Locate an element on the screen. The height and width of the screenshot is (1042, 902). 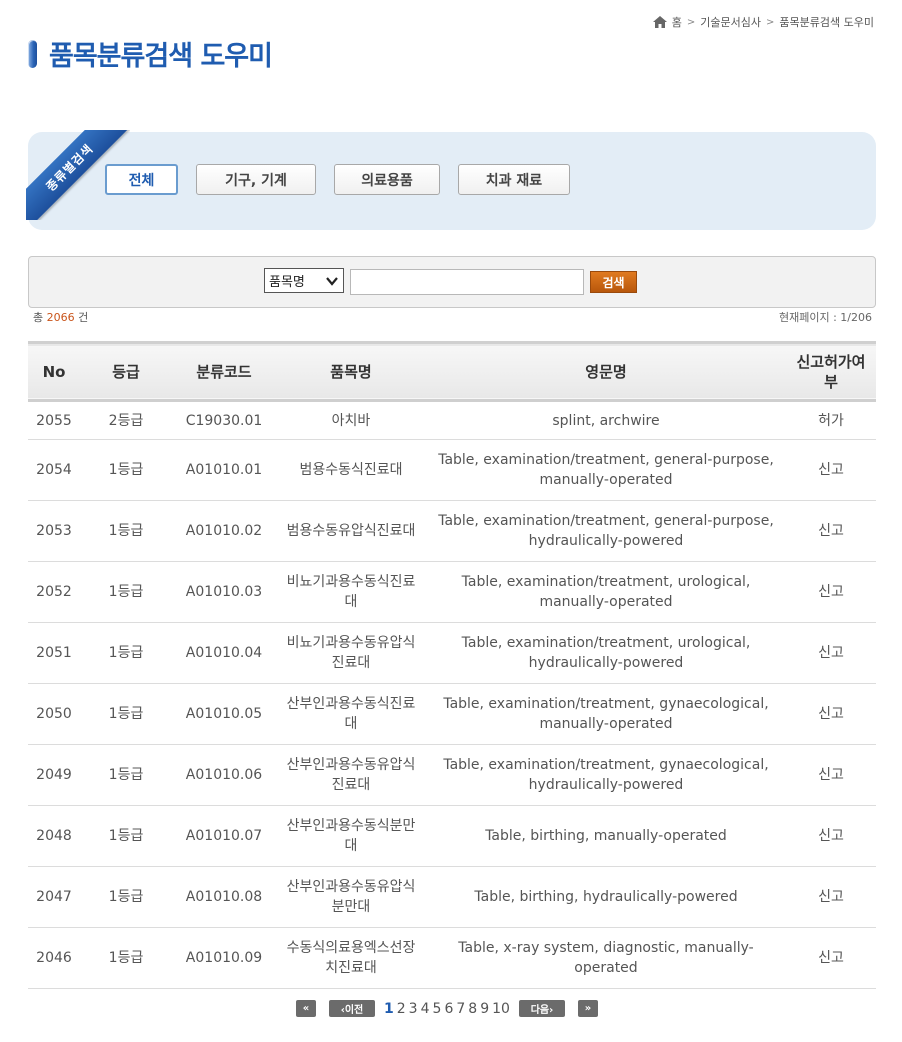
last-page-button: » is located at coordinates (587, 1008).